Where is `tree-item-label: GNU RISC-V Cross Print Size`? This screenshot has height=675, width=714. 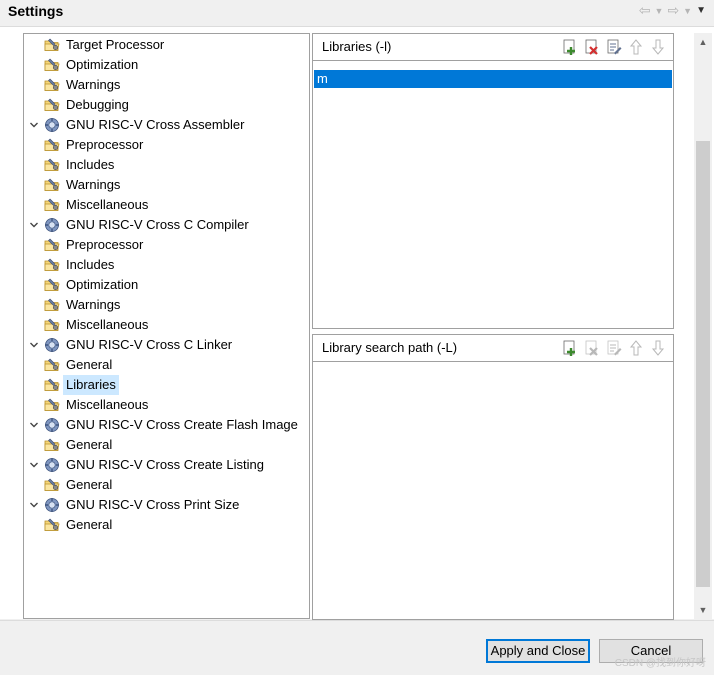 tree-item-label: GNU RISC-V Cross Print Size is located at coordinates (153, 504).